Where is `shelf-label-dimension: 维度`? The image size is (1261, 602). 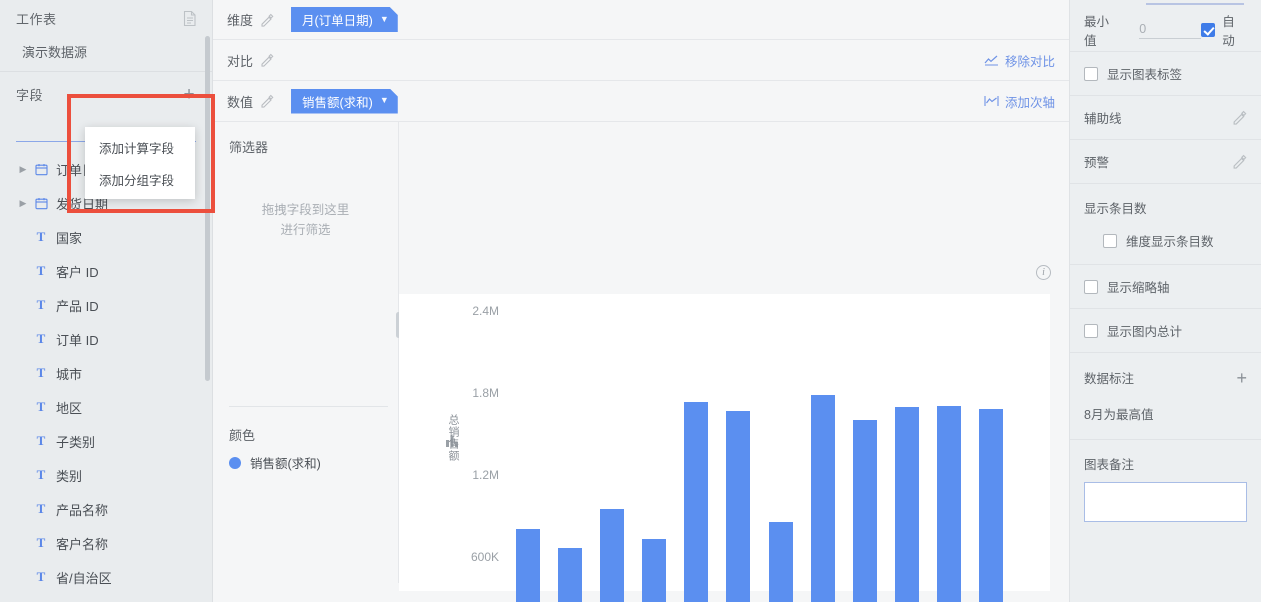
shelf-label-dimension: 维度 is located at coordinates (240, 20).